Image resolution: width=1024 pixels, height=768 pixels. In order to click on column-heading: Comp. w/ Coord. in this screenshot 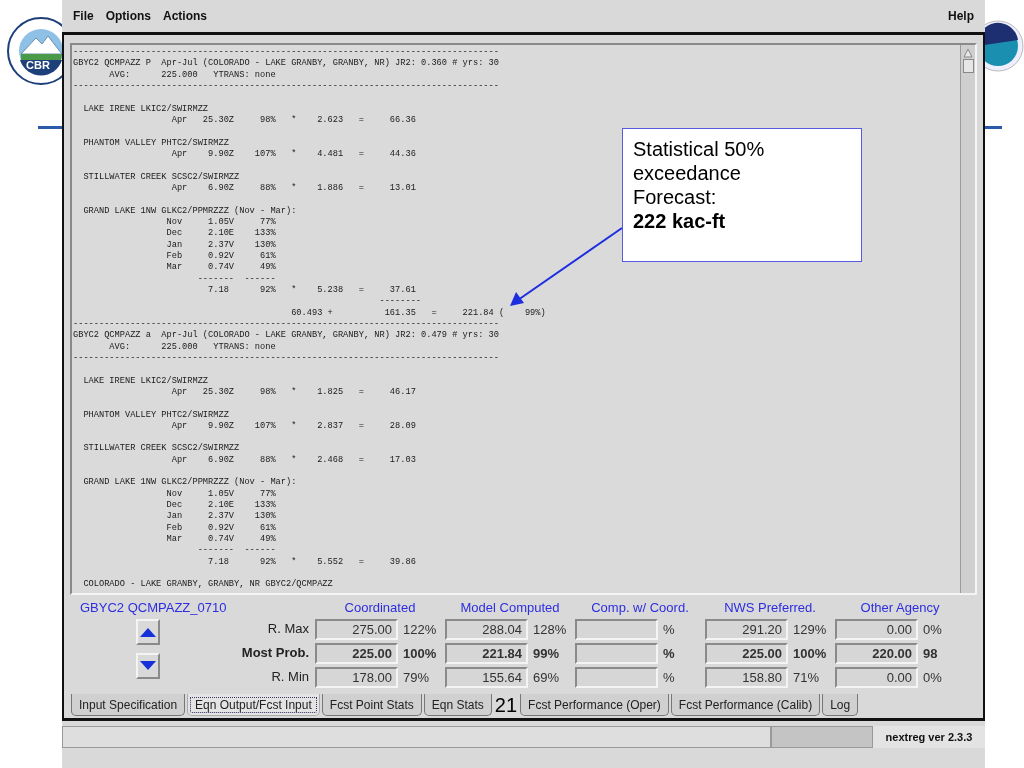, I will do `click(640, 609)`.